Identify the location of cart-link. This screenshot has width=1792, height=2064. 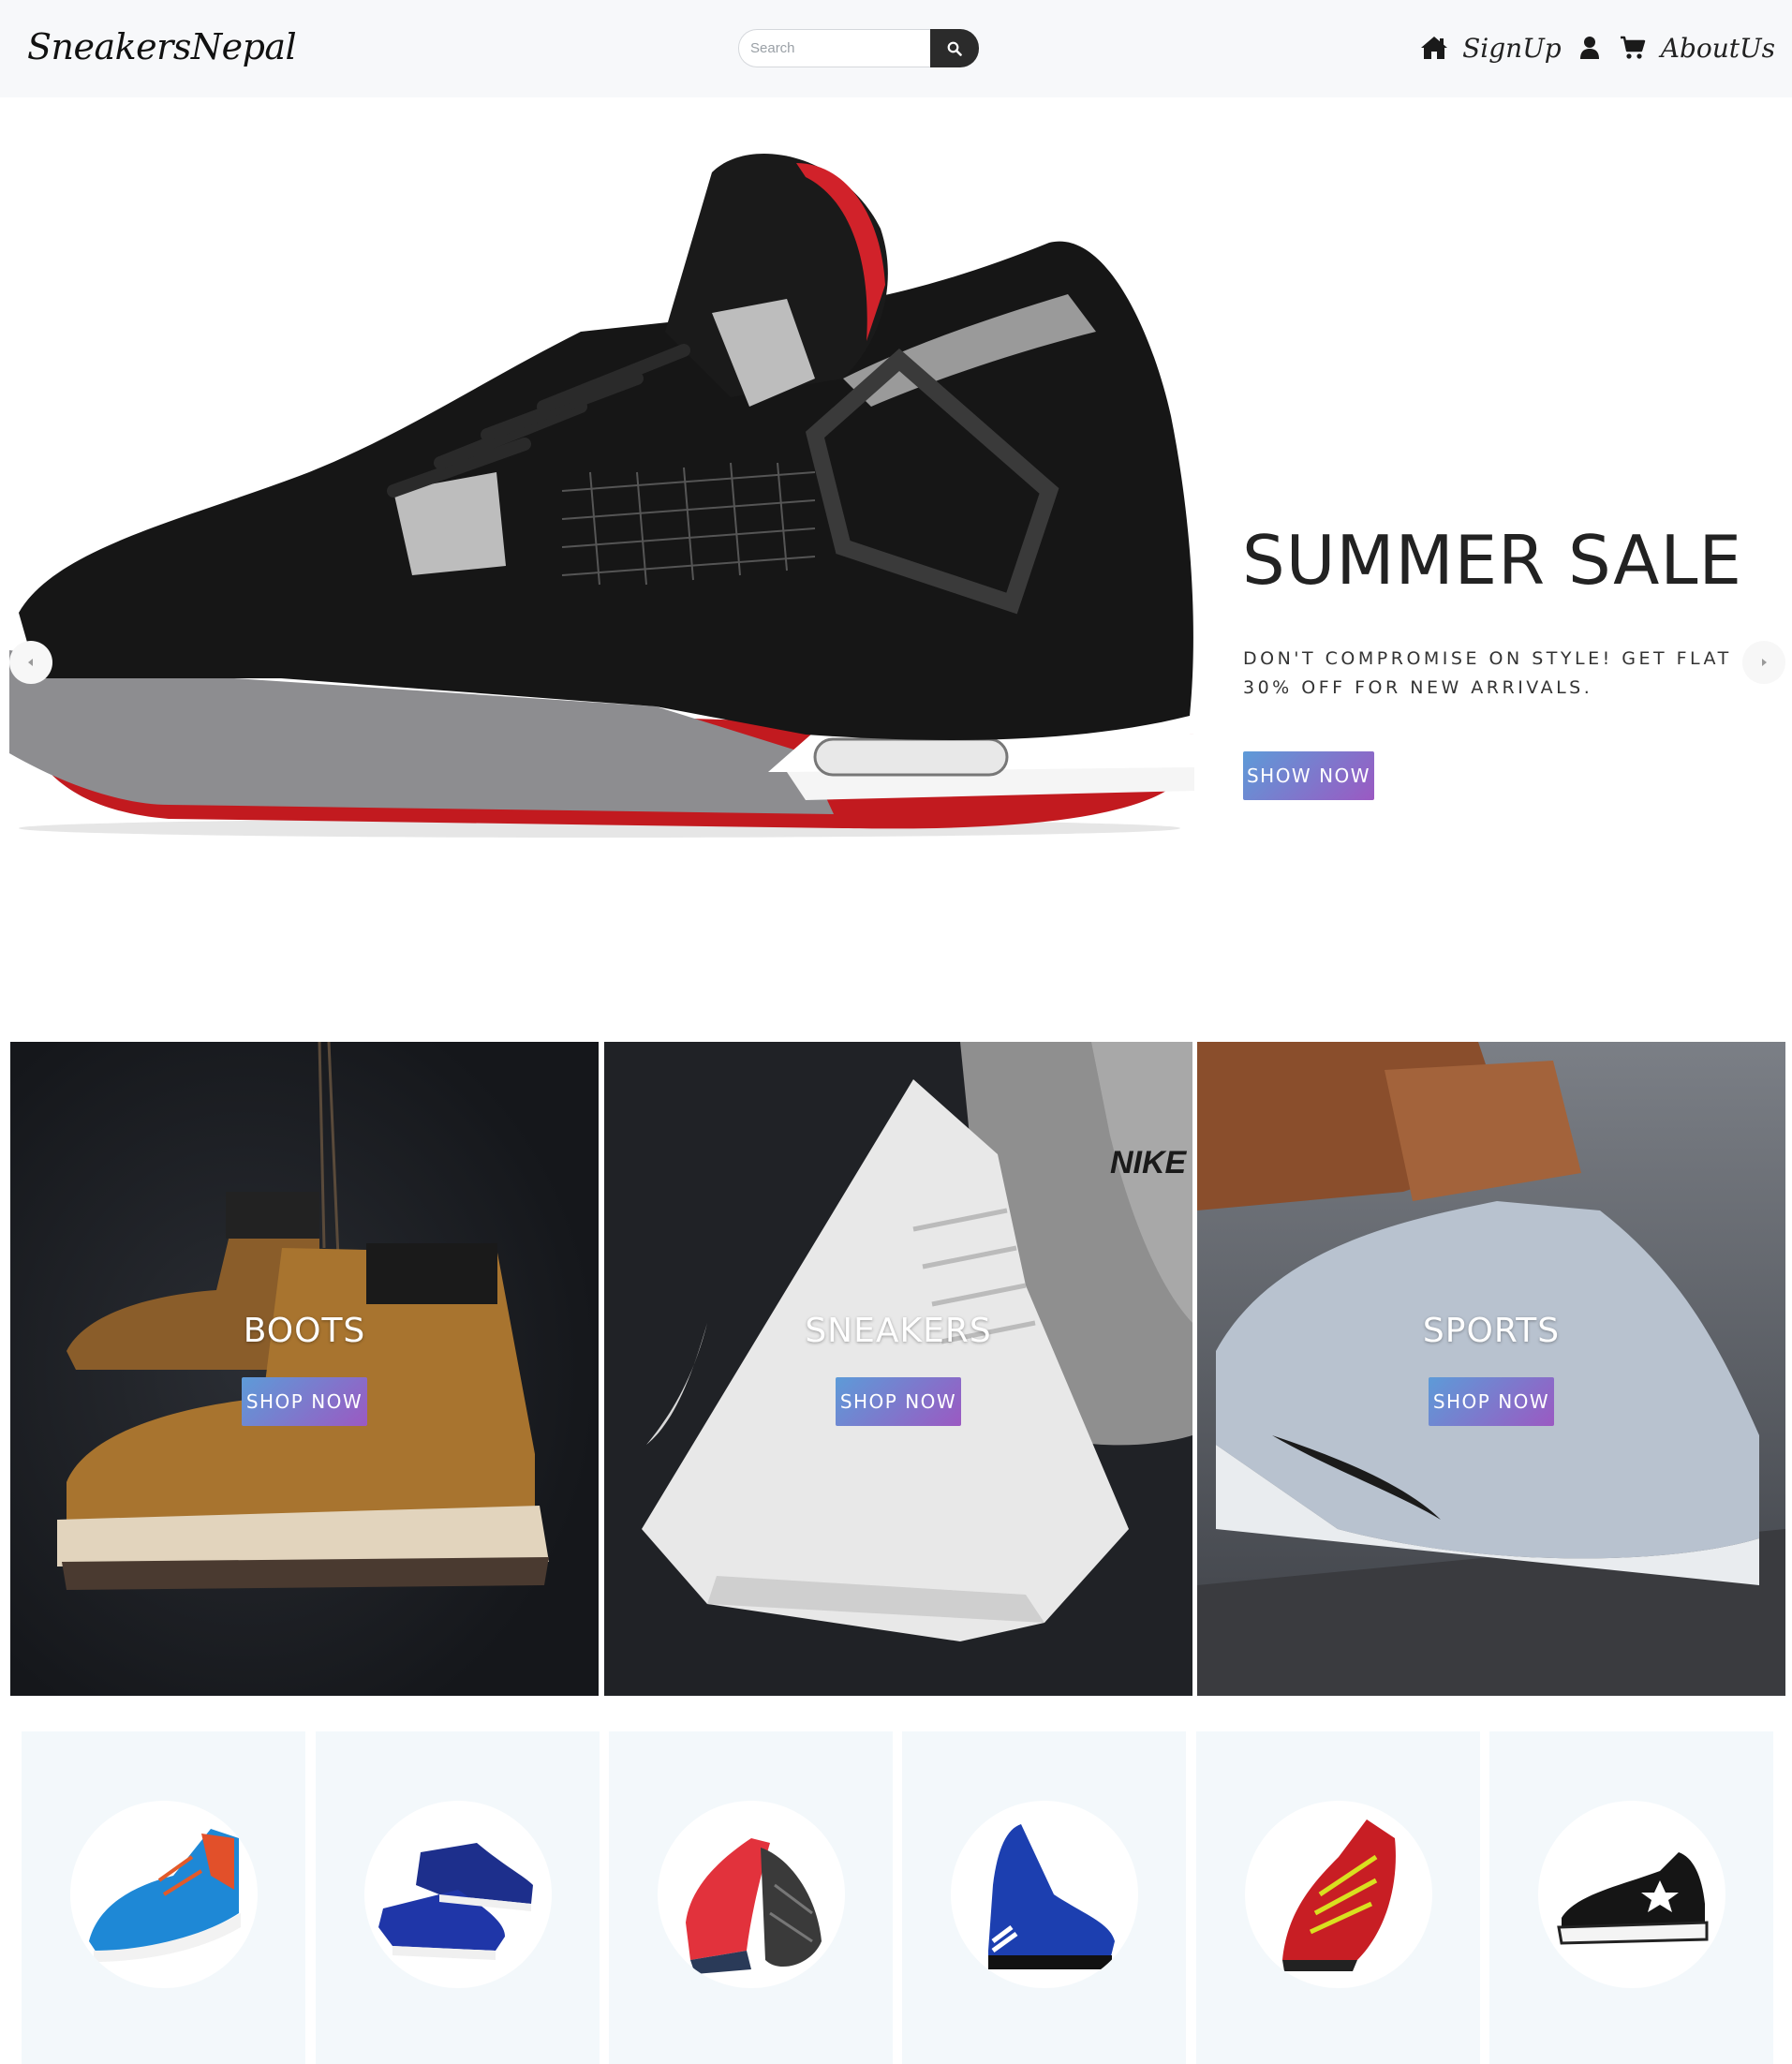
(1633, 48).